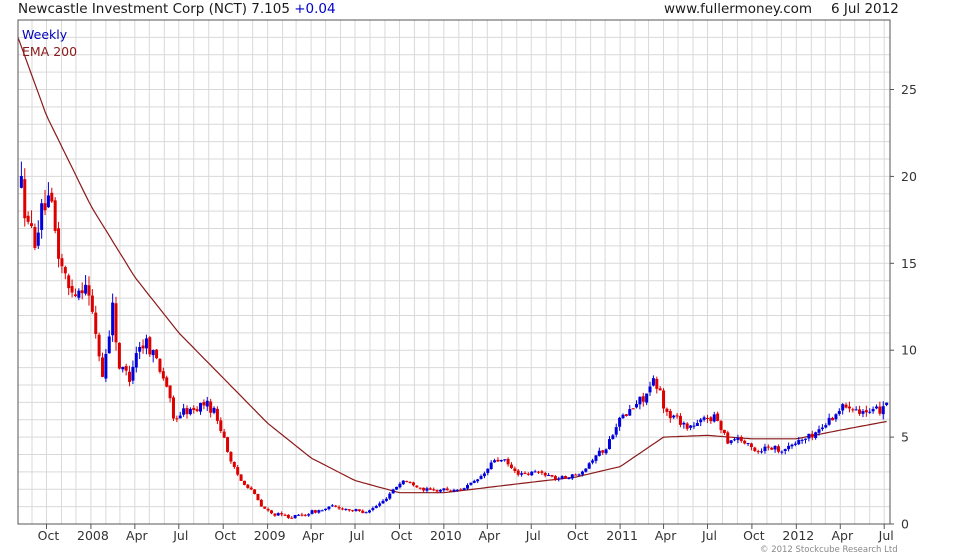 The height and width of the screenshot is (560, 980). I want to click on x-tick-label: 2010, so click(446, 535).